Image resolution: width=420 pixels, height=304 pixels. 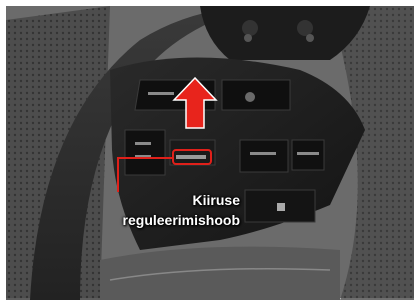 What do you see at coordinates (145, 152) in the screenshot?
I see `distance-buttons` at bounding box center [145, 152].